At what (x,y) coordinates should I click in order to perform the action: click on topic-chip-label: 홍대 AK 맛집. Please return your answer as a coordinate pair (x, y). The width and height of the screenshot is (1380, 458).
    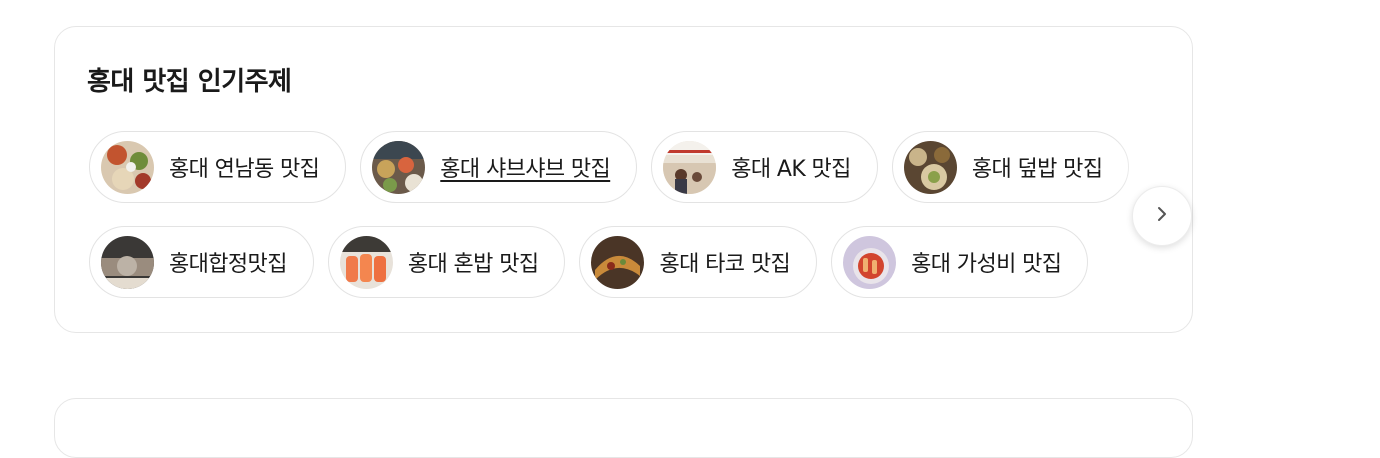
    Looking at the image, I should click on (791, 169).